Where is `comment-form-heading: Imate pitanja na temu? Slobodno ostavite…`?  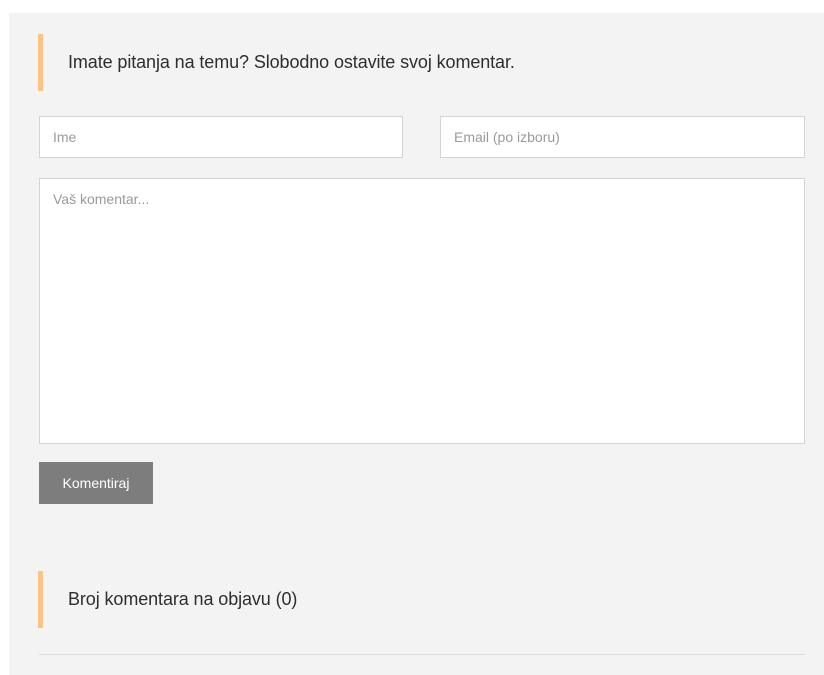
comment-form-heading: Imate pitanja na temu? Slobodno ostavite… is located at coordinates (338, 62).